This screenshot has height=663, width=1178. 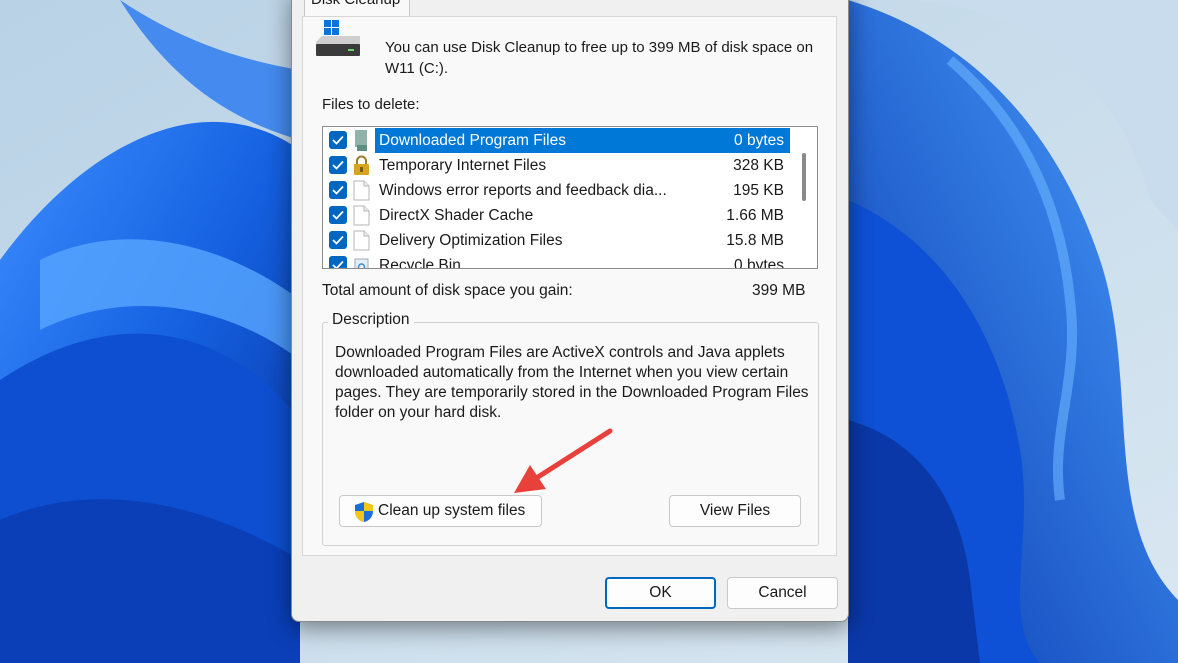 I want to click on file-list-row: Downloaded Program Files 0 bytes, so click(x=558, y=140).